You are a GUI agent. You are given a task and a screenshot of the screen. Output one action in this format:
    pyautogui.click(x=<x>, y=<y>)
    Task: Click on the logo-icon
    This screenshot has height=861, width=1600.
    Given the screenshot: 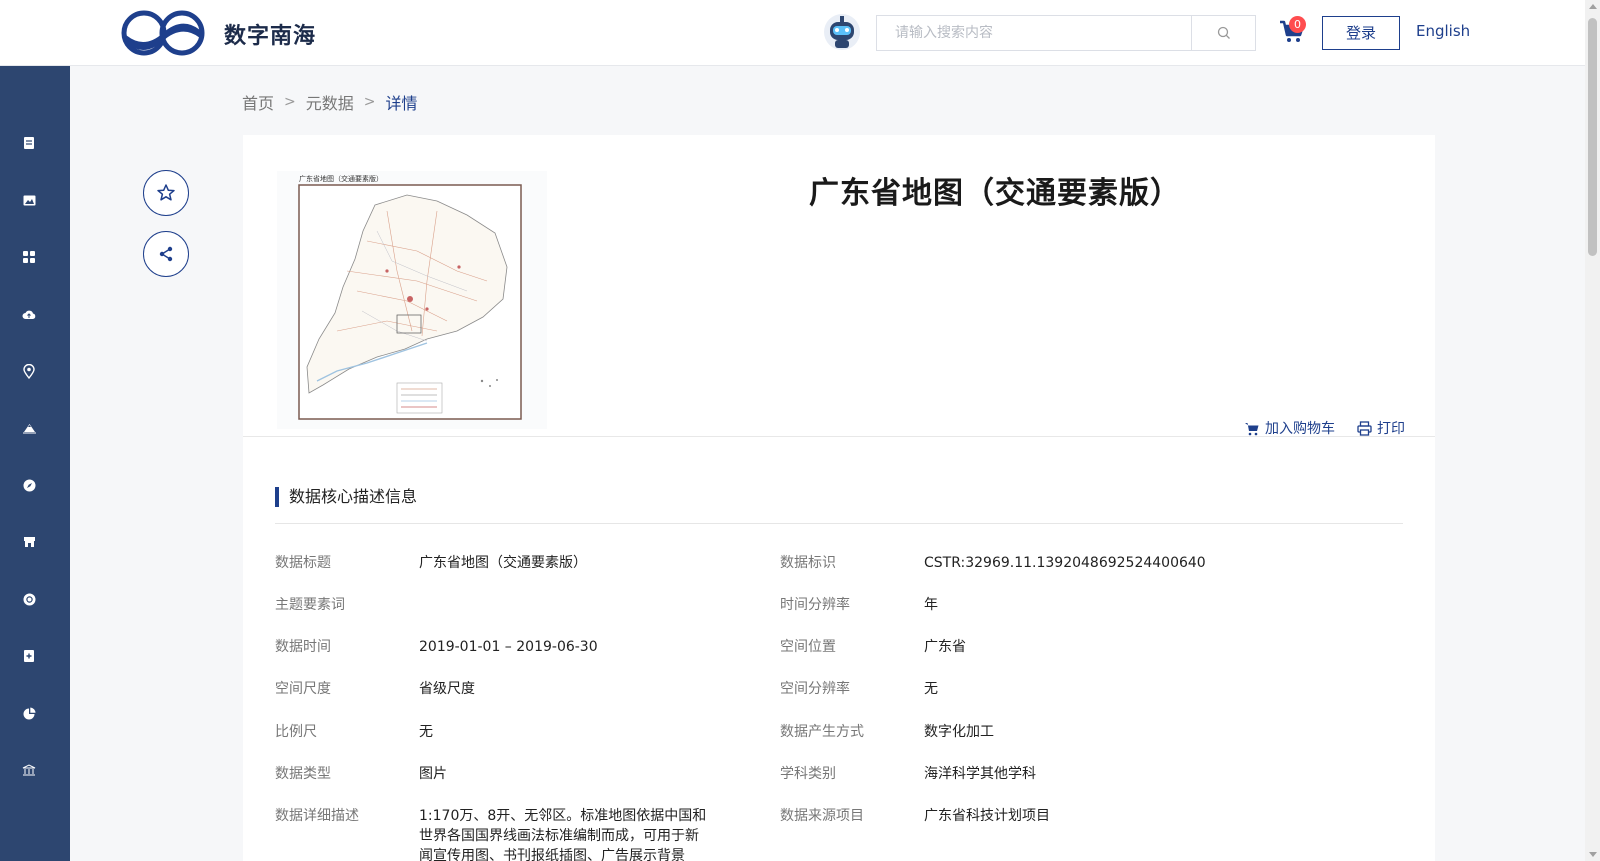 What is the action you would take?
    pyautogui.click(x=163, y=33)
    